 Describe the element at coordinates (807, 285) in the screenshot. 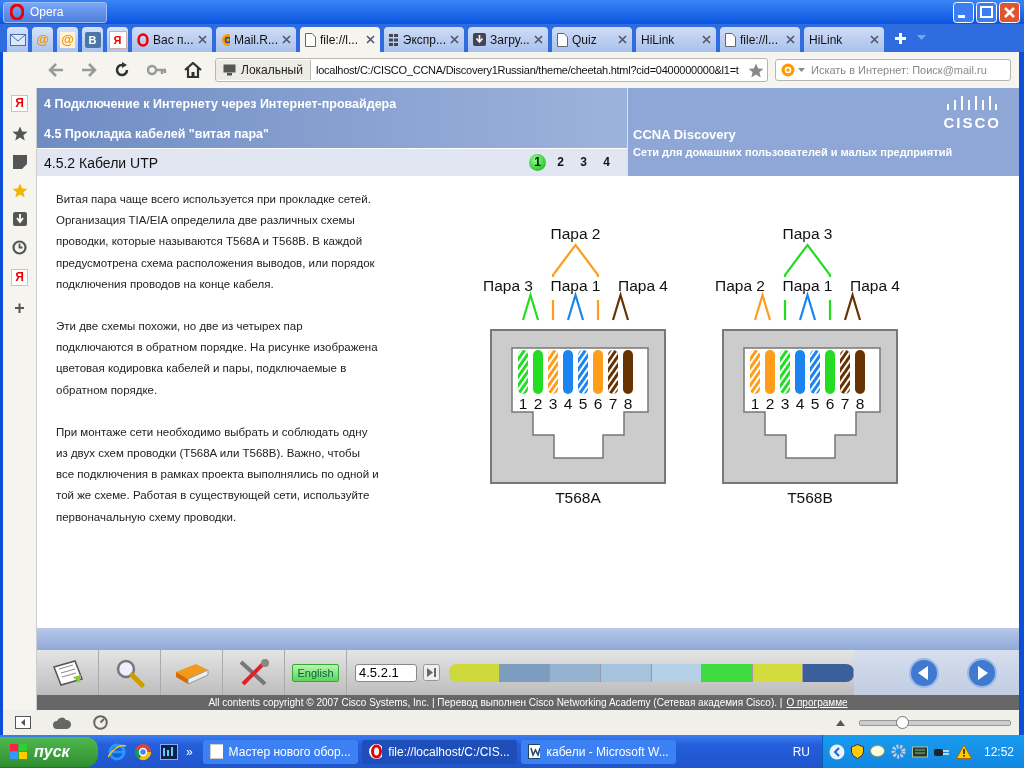

I see `pair-label: Пара 1` at that location.